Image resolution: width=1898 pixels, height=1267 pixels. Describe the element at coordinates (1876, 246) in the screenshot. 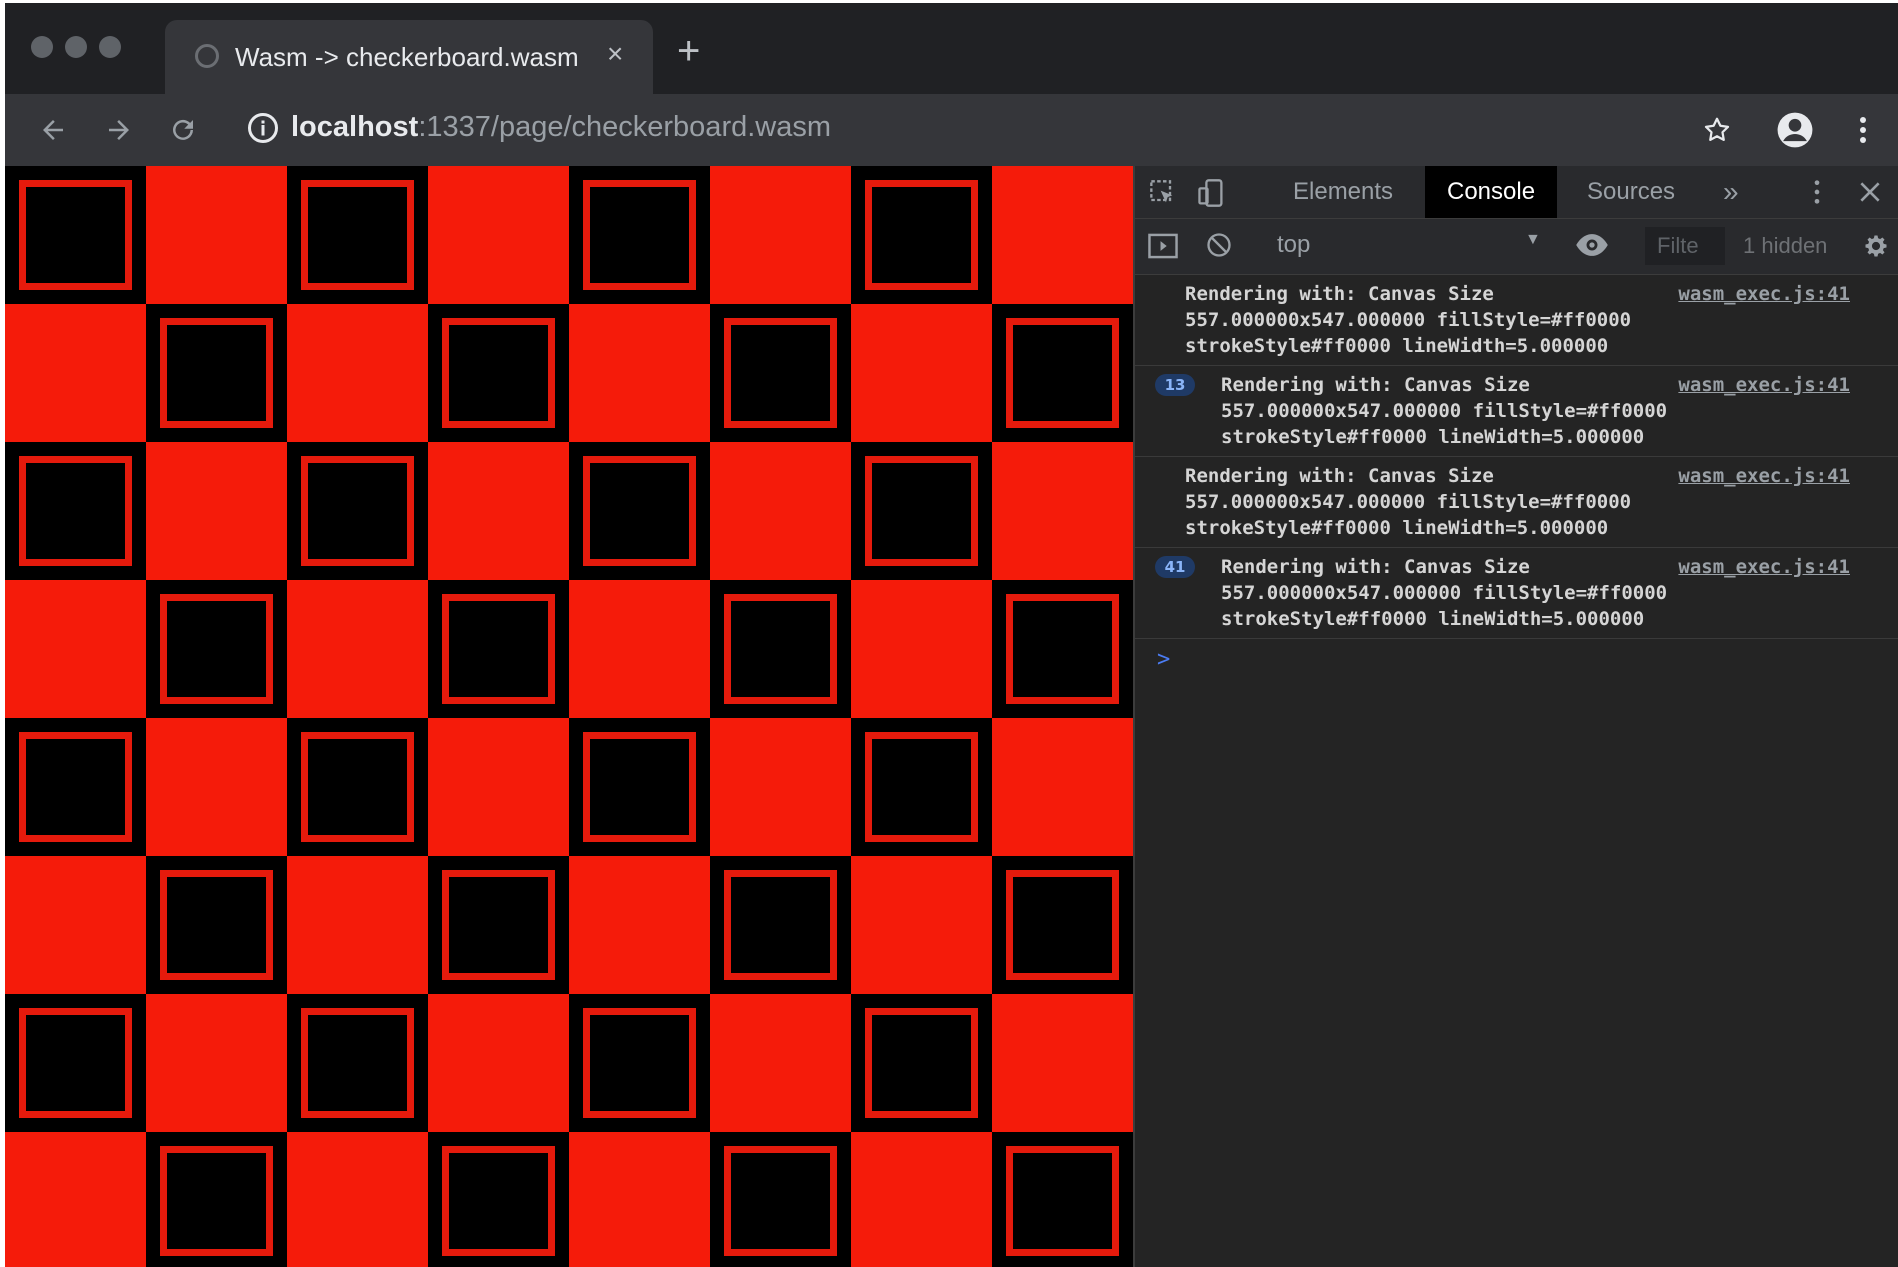

I see `gear-icon` at that location.